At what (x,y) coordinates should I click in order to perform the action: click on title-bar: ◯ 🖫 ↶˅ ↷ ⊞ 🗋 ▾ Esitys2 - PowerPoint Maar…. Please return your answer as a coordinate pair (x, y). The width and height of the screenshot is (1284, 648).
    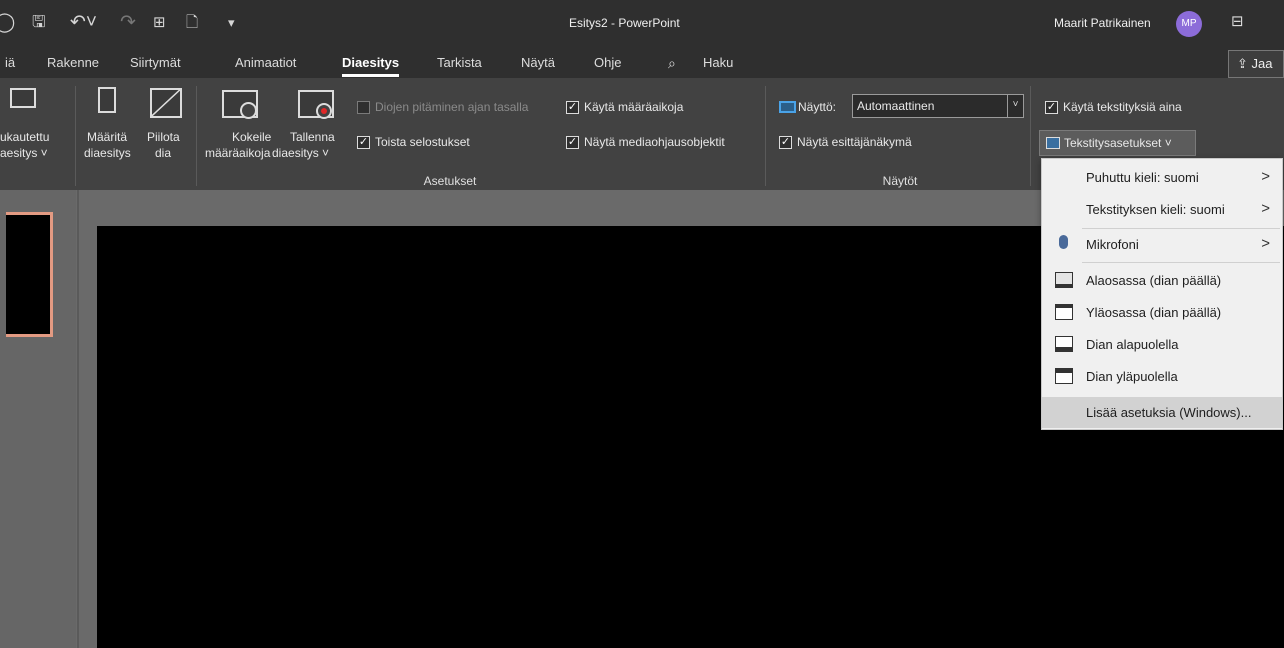
    Looking at the image, I should click on (642, 25).